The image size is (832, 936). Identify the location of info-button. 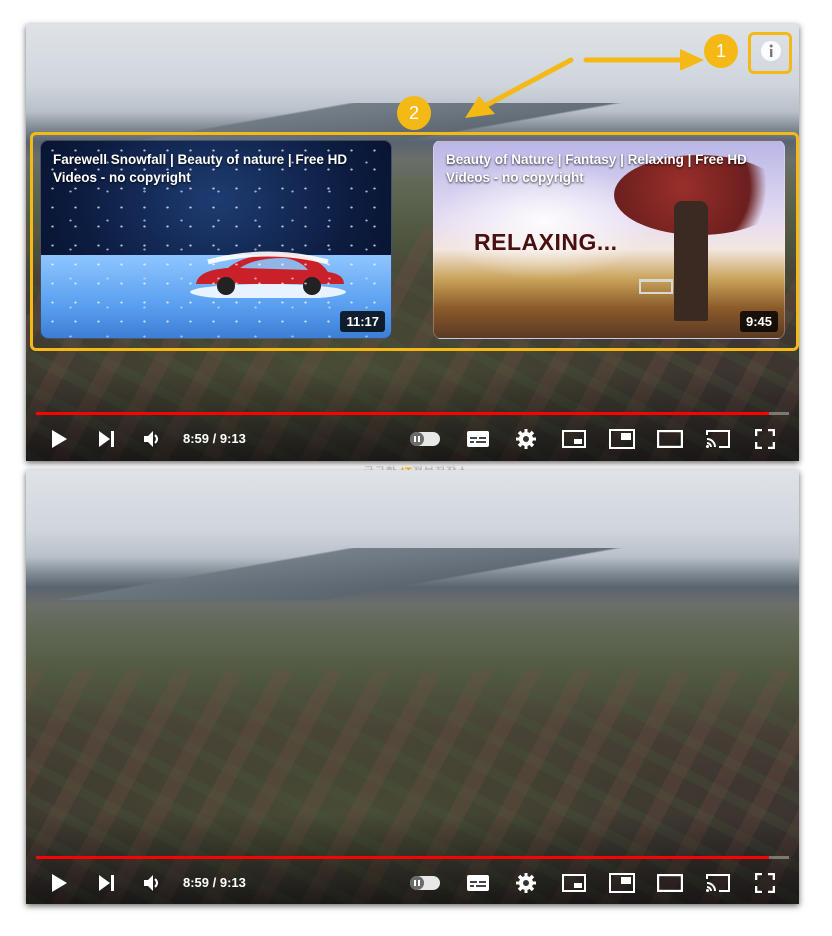
(771, 51).